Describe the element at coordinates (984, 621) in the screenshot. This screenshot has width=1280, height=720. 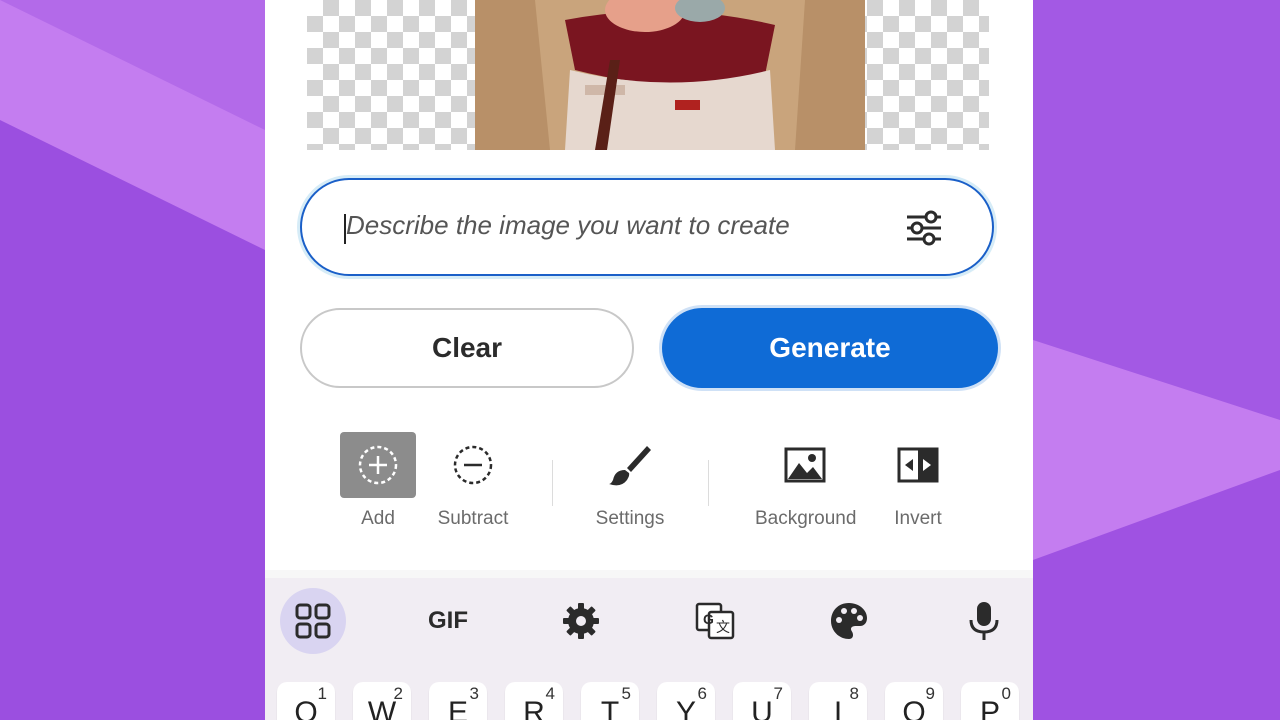
I see `microphone-icon` at that location.